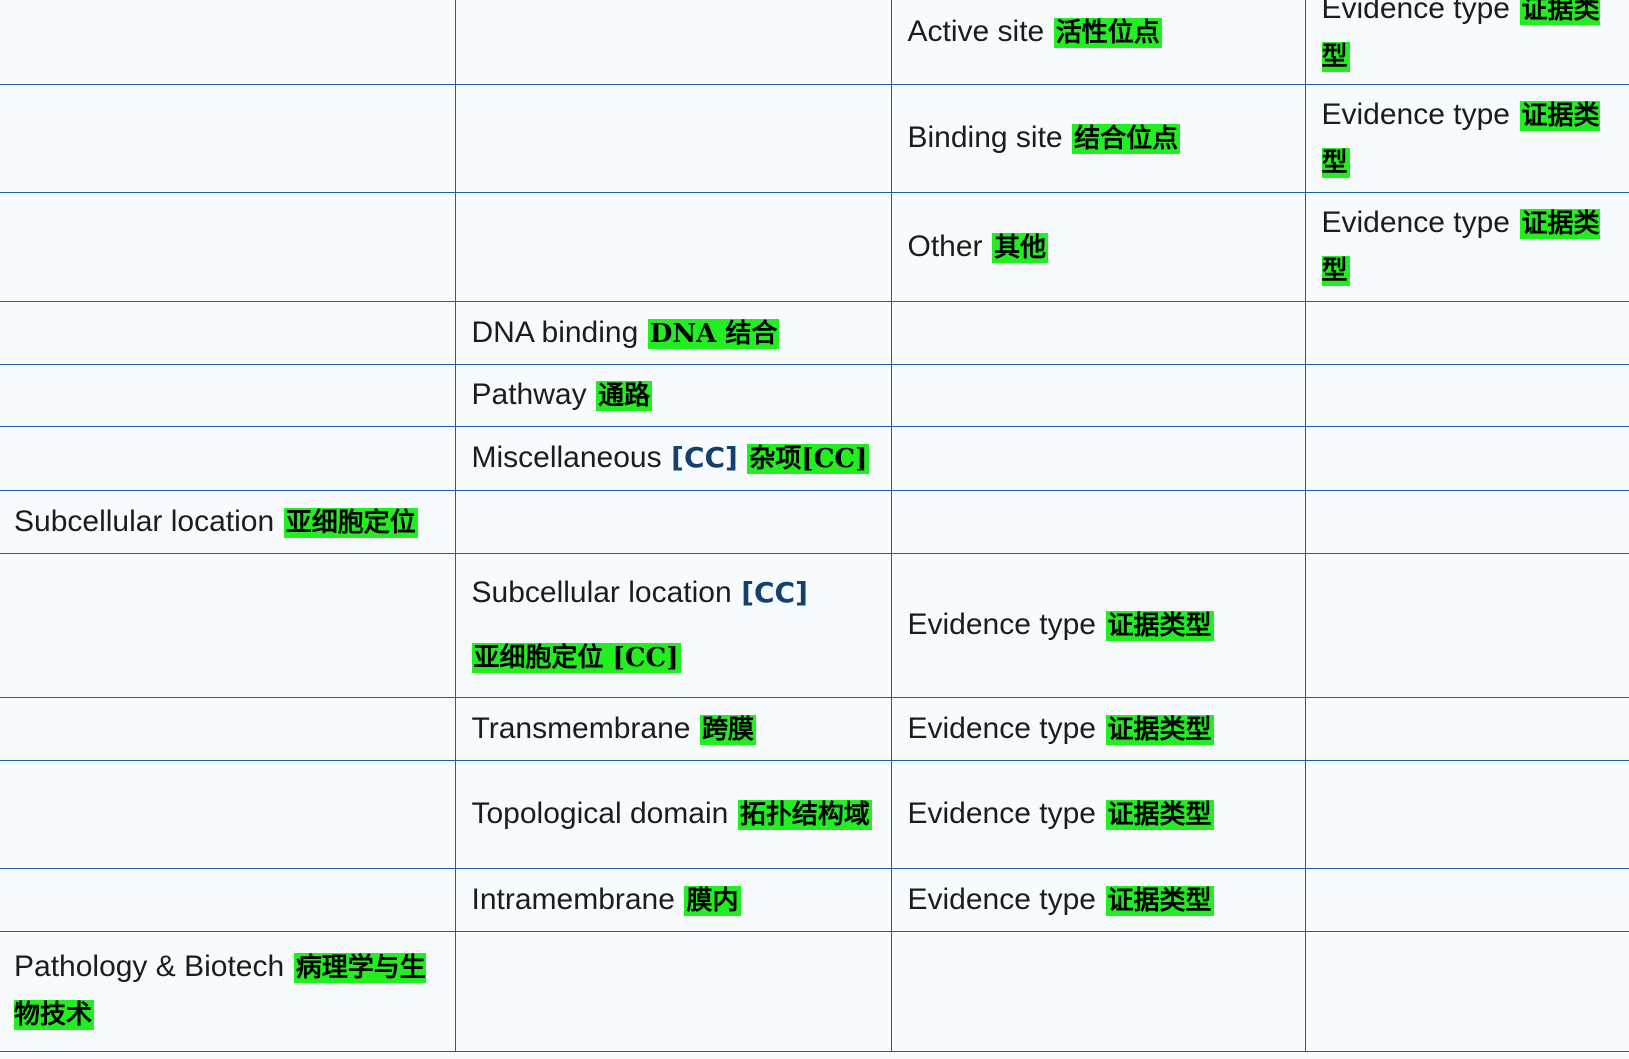 The height and width of the screenshot is (1059, 1629). I want to click on translation-zh: 亚细胞定位, so click(350, 522).